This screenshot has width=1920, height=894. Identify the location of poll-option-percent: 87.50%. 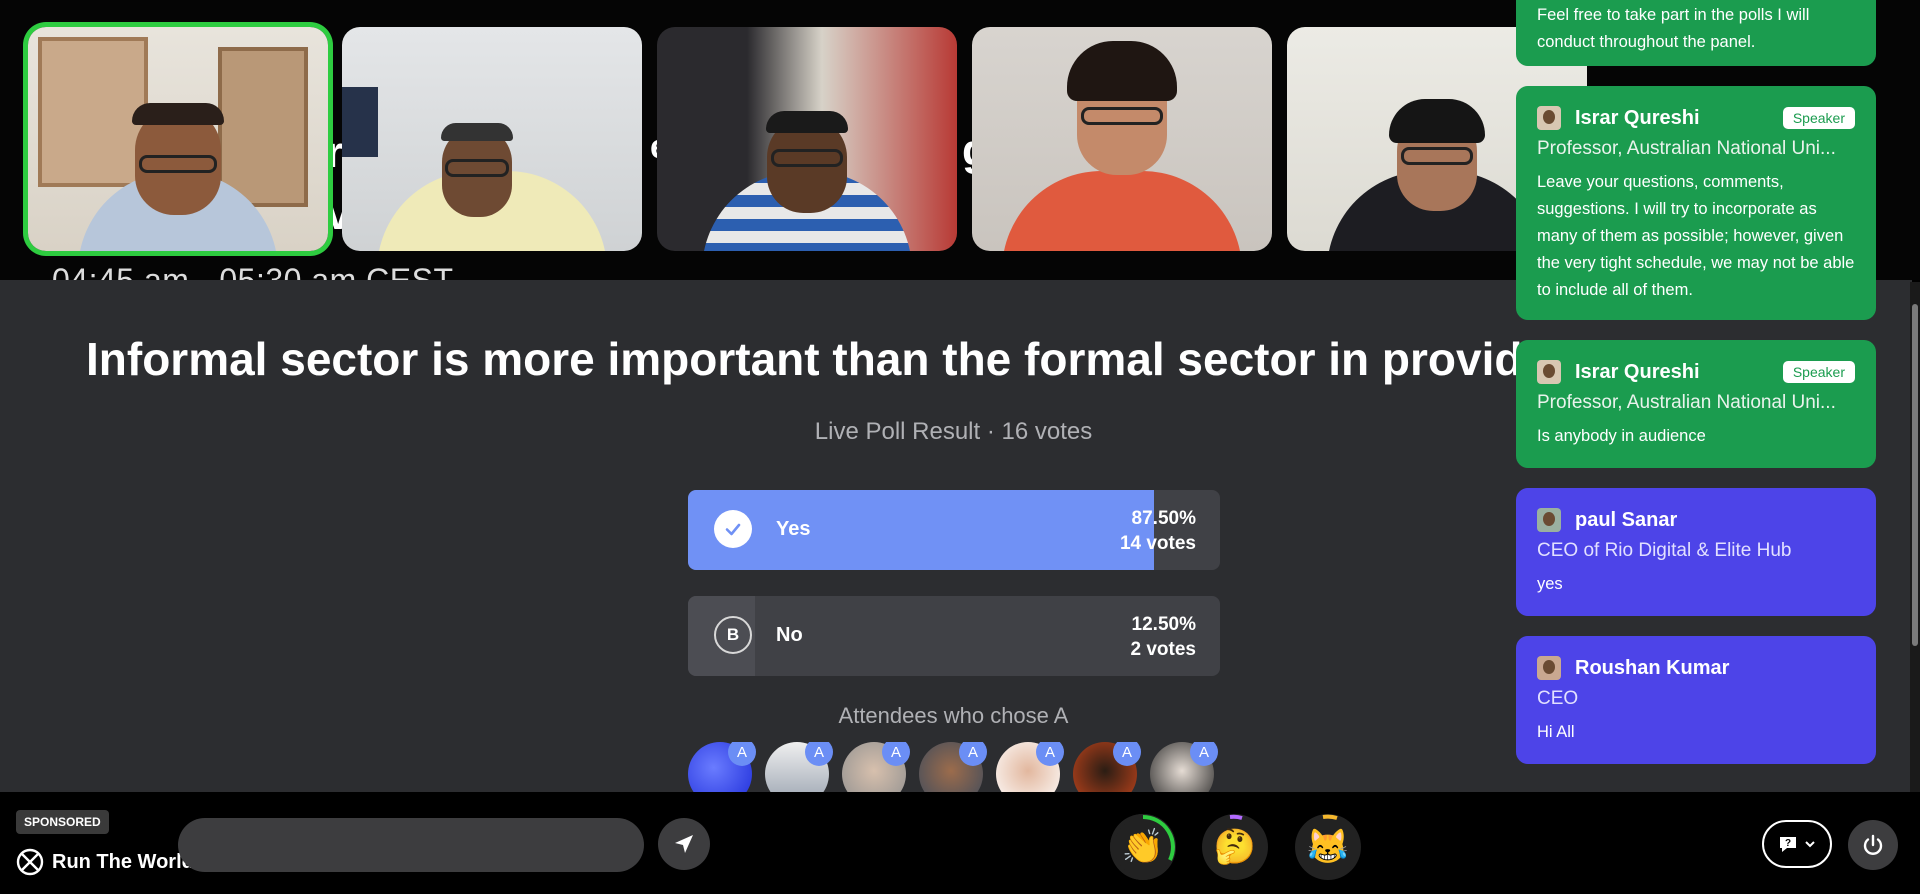
(1163, 518).